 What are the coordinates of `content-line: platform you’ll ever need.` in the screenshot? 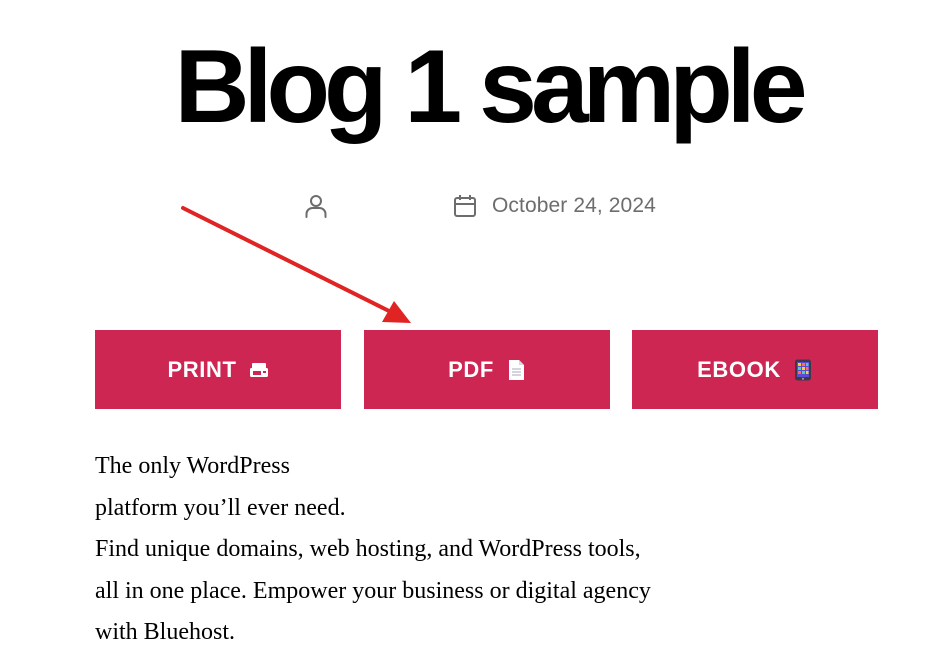 It's located at (220, 507).